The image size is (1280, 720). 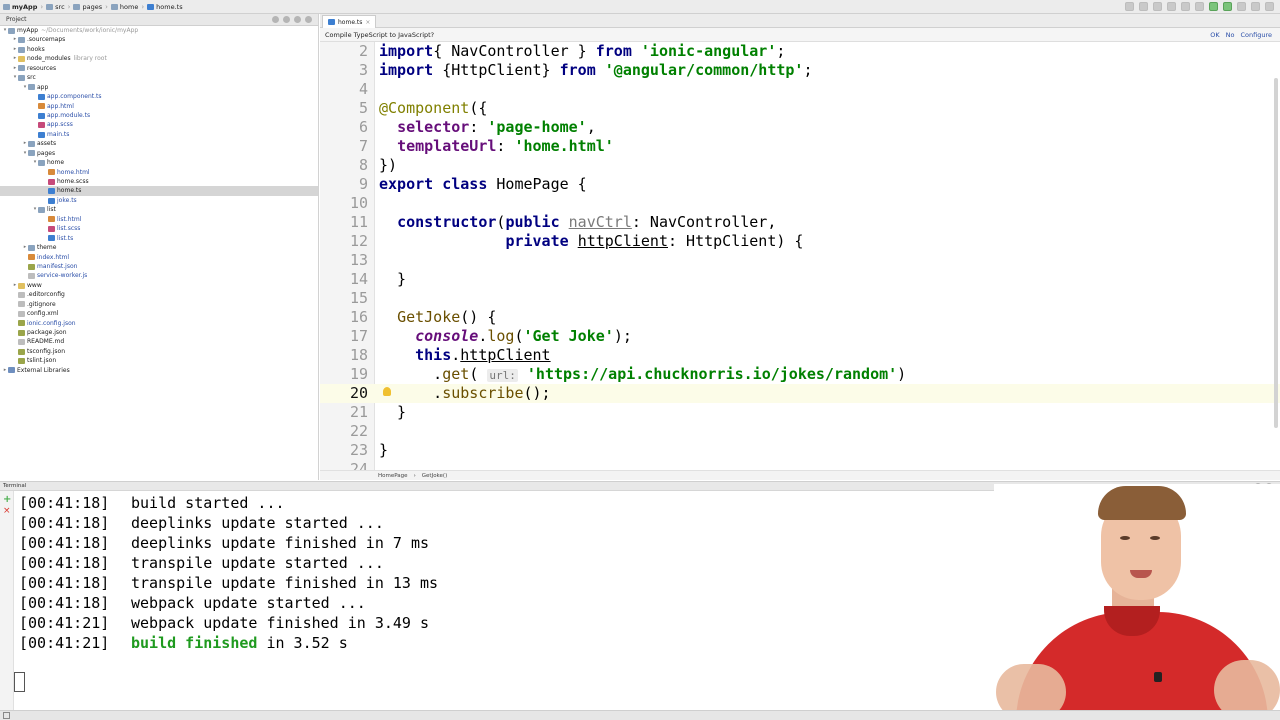 What do you see at coordinates (800, 108) in the screenshot?
I see `code-line: 5 @Component({` at bounding box center [800, 108].